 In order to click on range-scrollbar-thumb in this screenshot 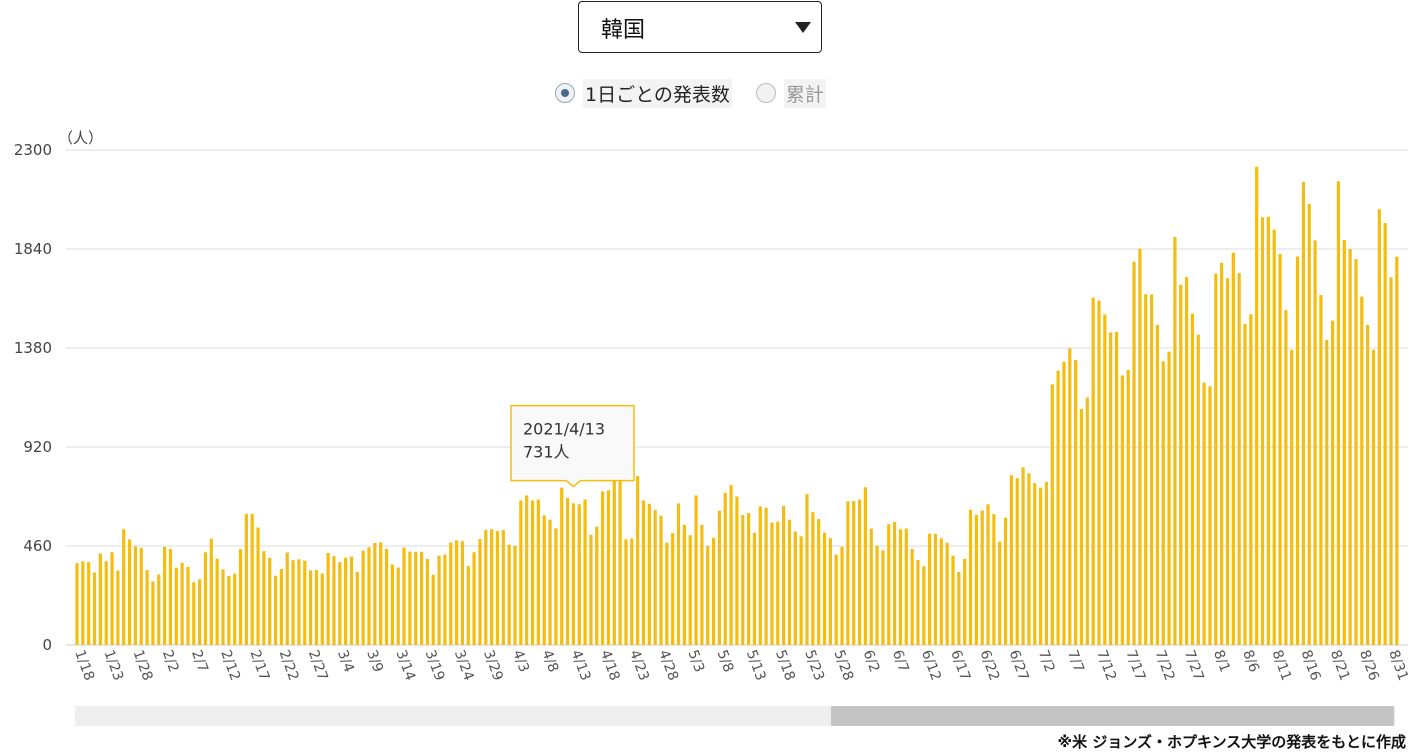, I will do `click(1112, 716)`.